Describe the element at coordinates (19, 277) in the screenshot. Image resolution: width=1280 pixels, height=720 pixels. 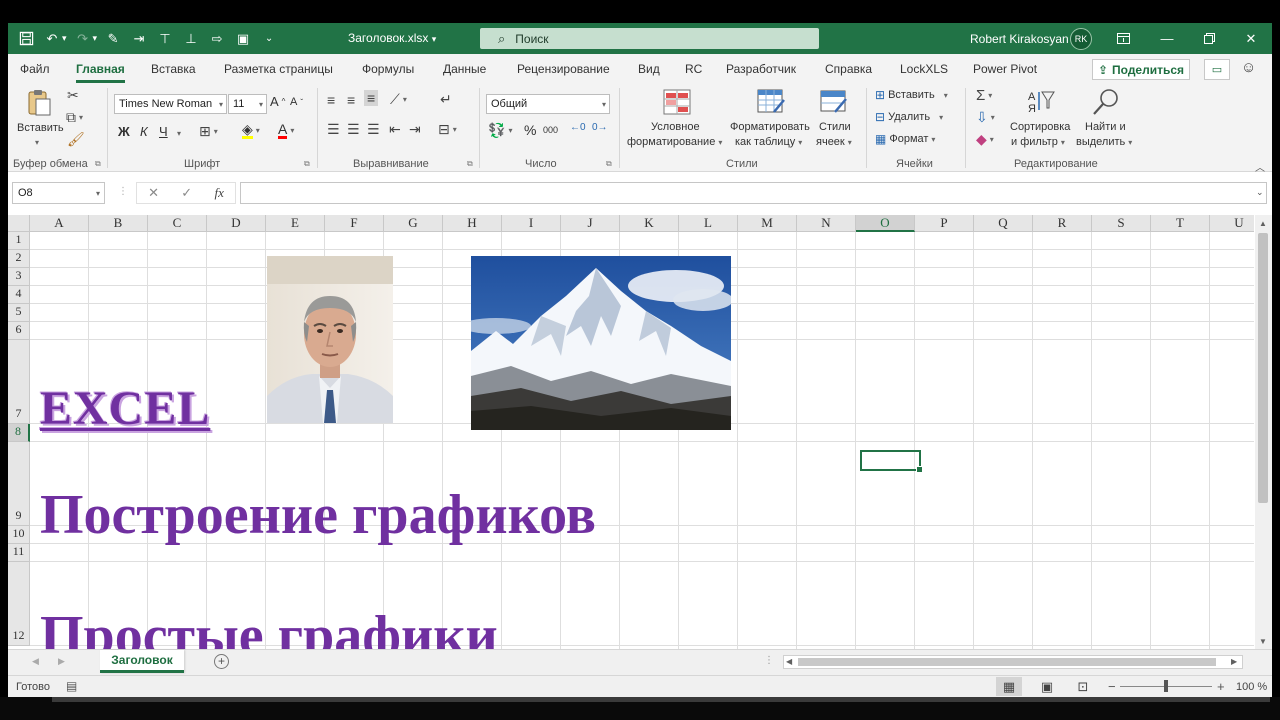
I see `row-header-3: 3` at that location.